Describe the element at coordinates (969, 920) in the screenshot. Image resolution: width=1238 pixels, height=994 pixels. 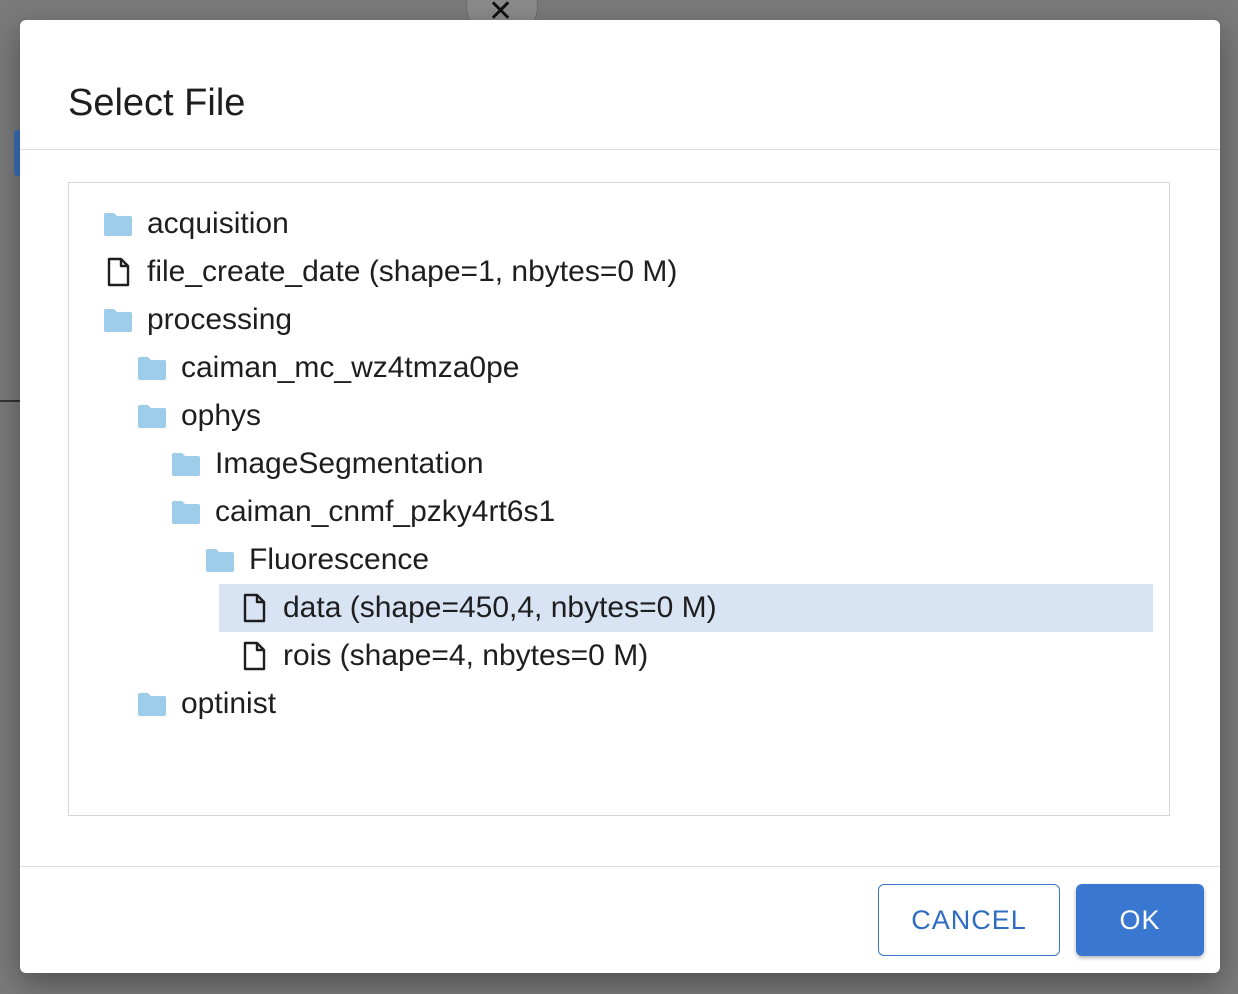
I see `cancel-button: CANCEL` at that location.